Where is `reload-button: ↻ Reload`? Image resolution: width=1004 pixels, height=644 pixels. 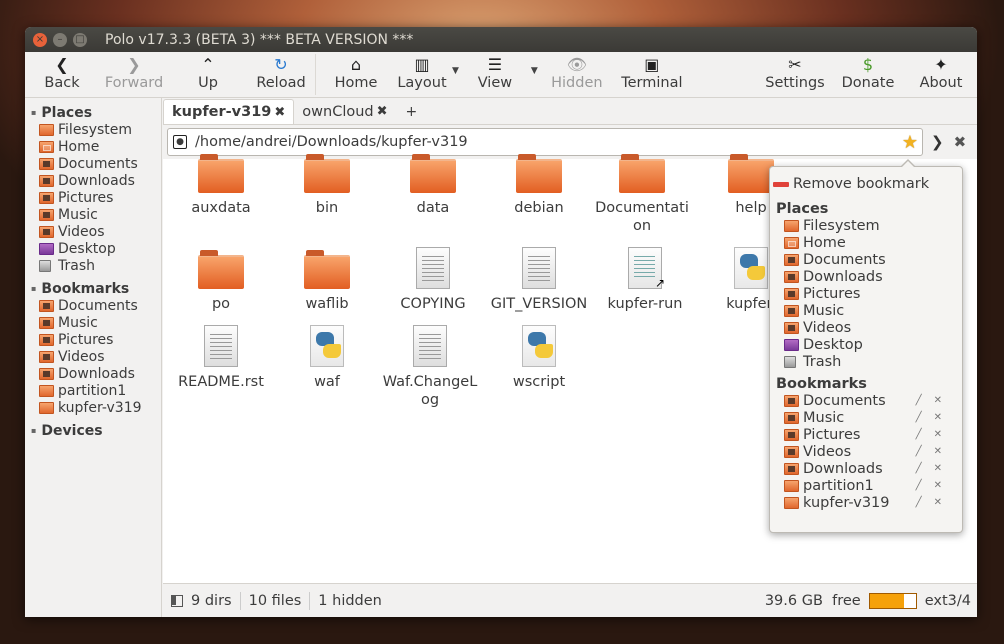 reload-button: ↻ Reload is located at coordinates (281, 74).